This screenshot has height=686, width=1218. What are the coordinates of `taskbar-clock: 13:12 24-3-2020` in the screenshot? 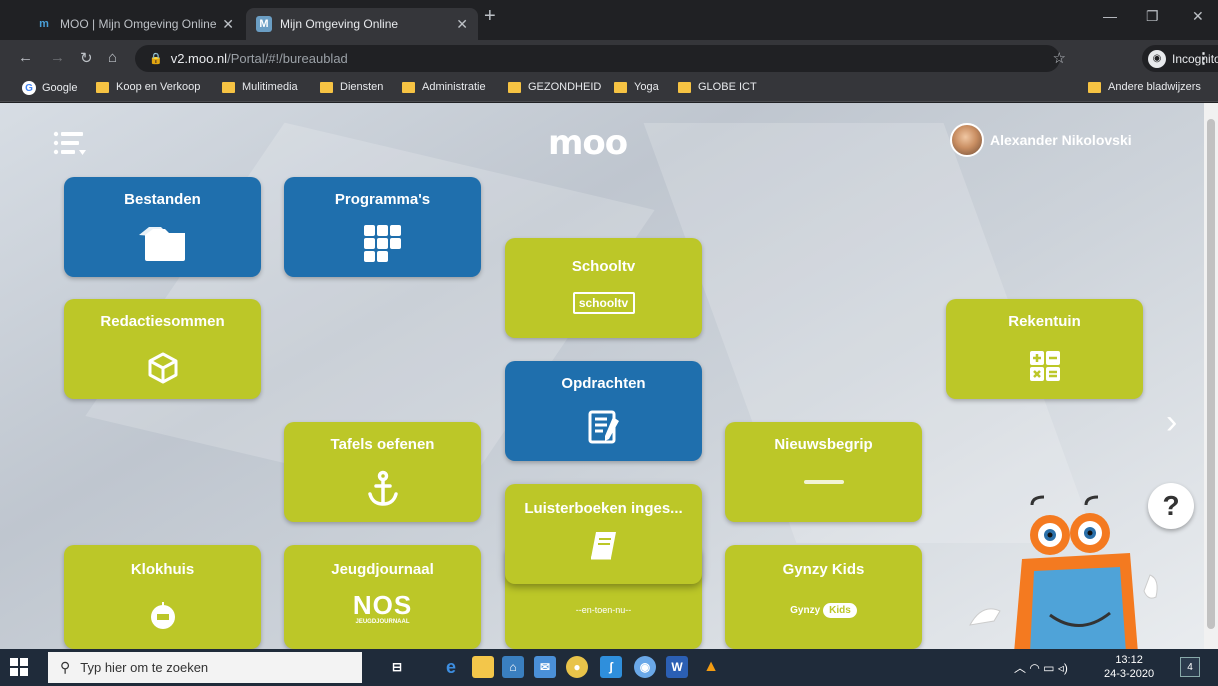 It's located at (1129, 667).